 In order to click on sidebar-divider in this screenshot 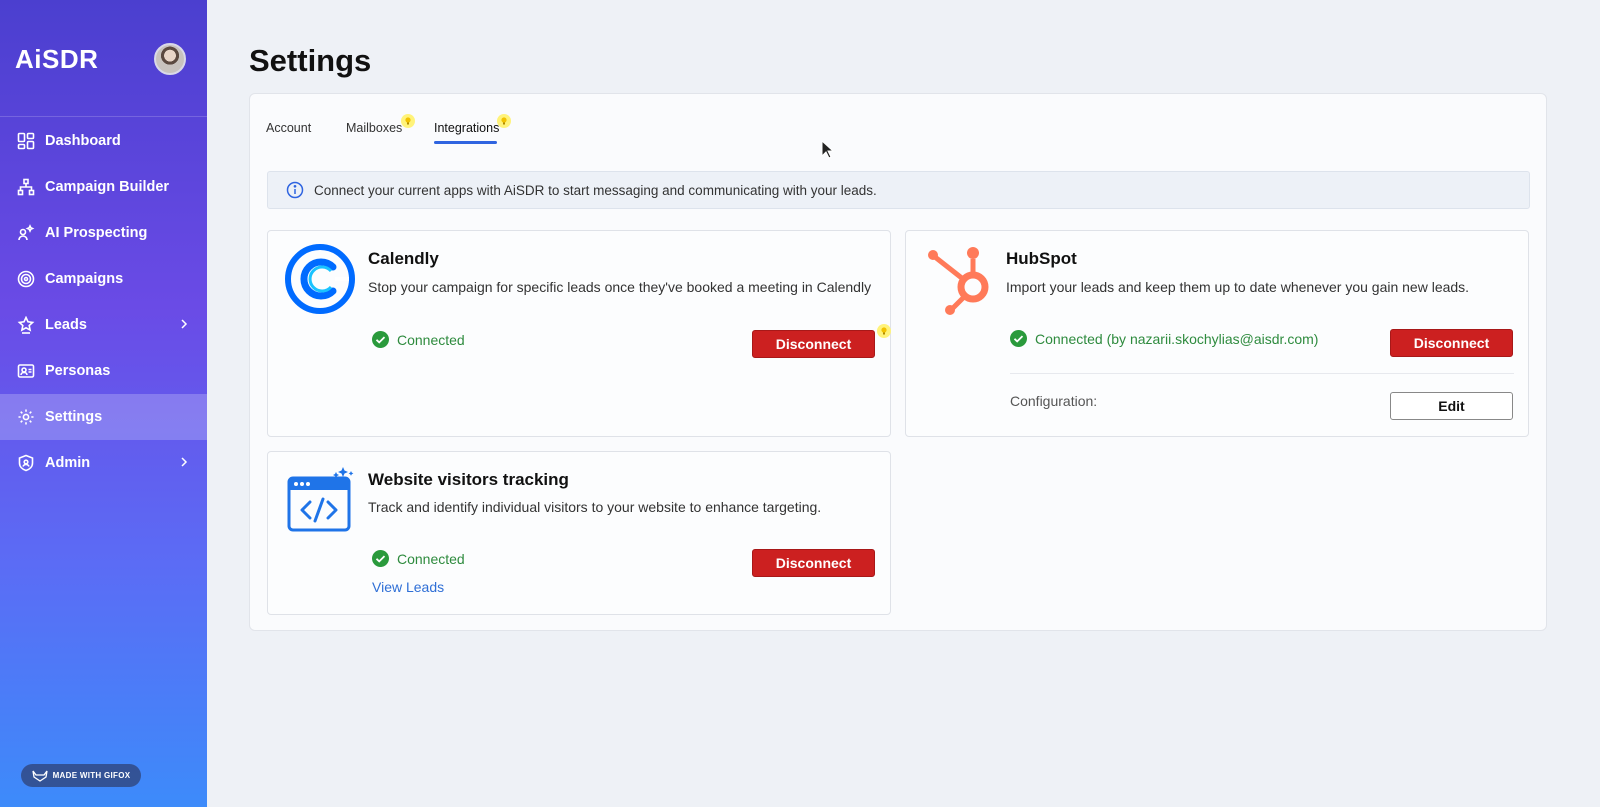, I will do `click(103, 116)`.